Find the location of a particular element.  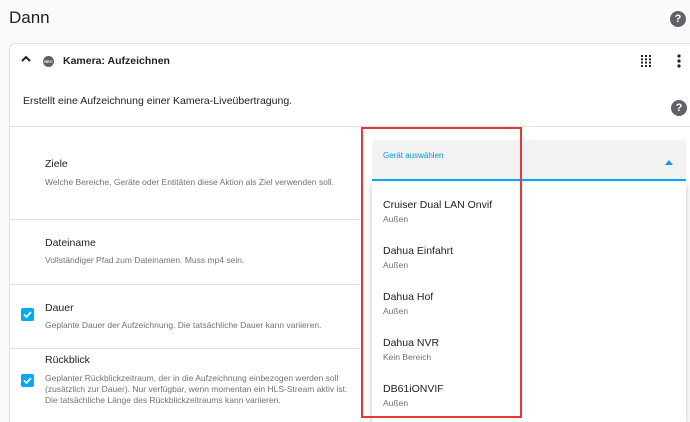

page-title: Dann is located at coordinates (29, 17).